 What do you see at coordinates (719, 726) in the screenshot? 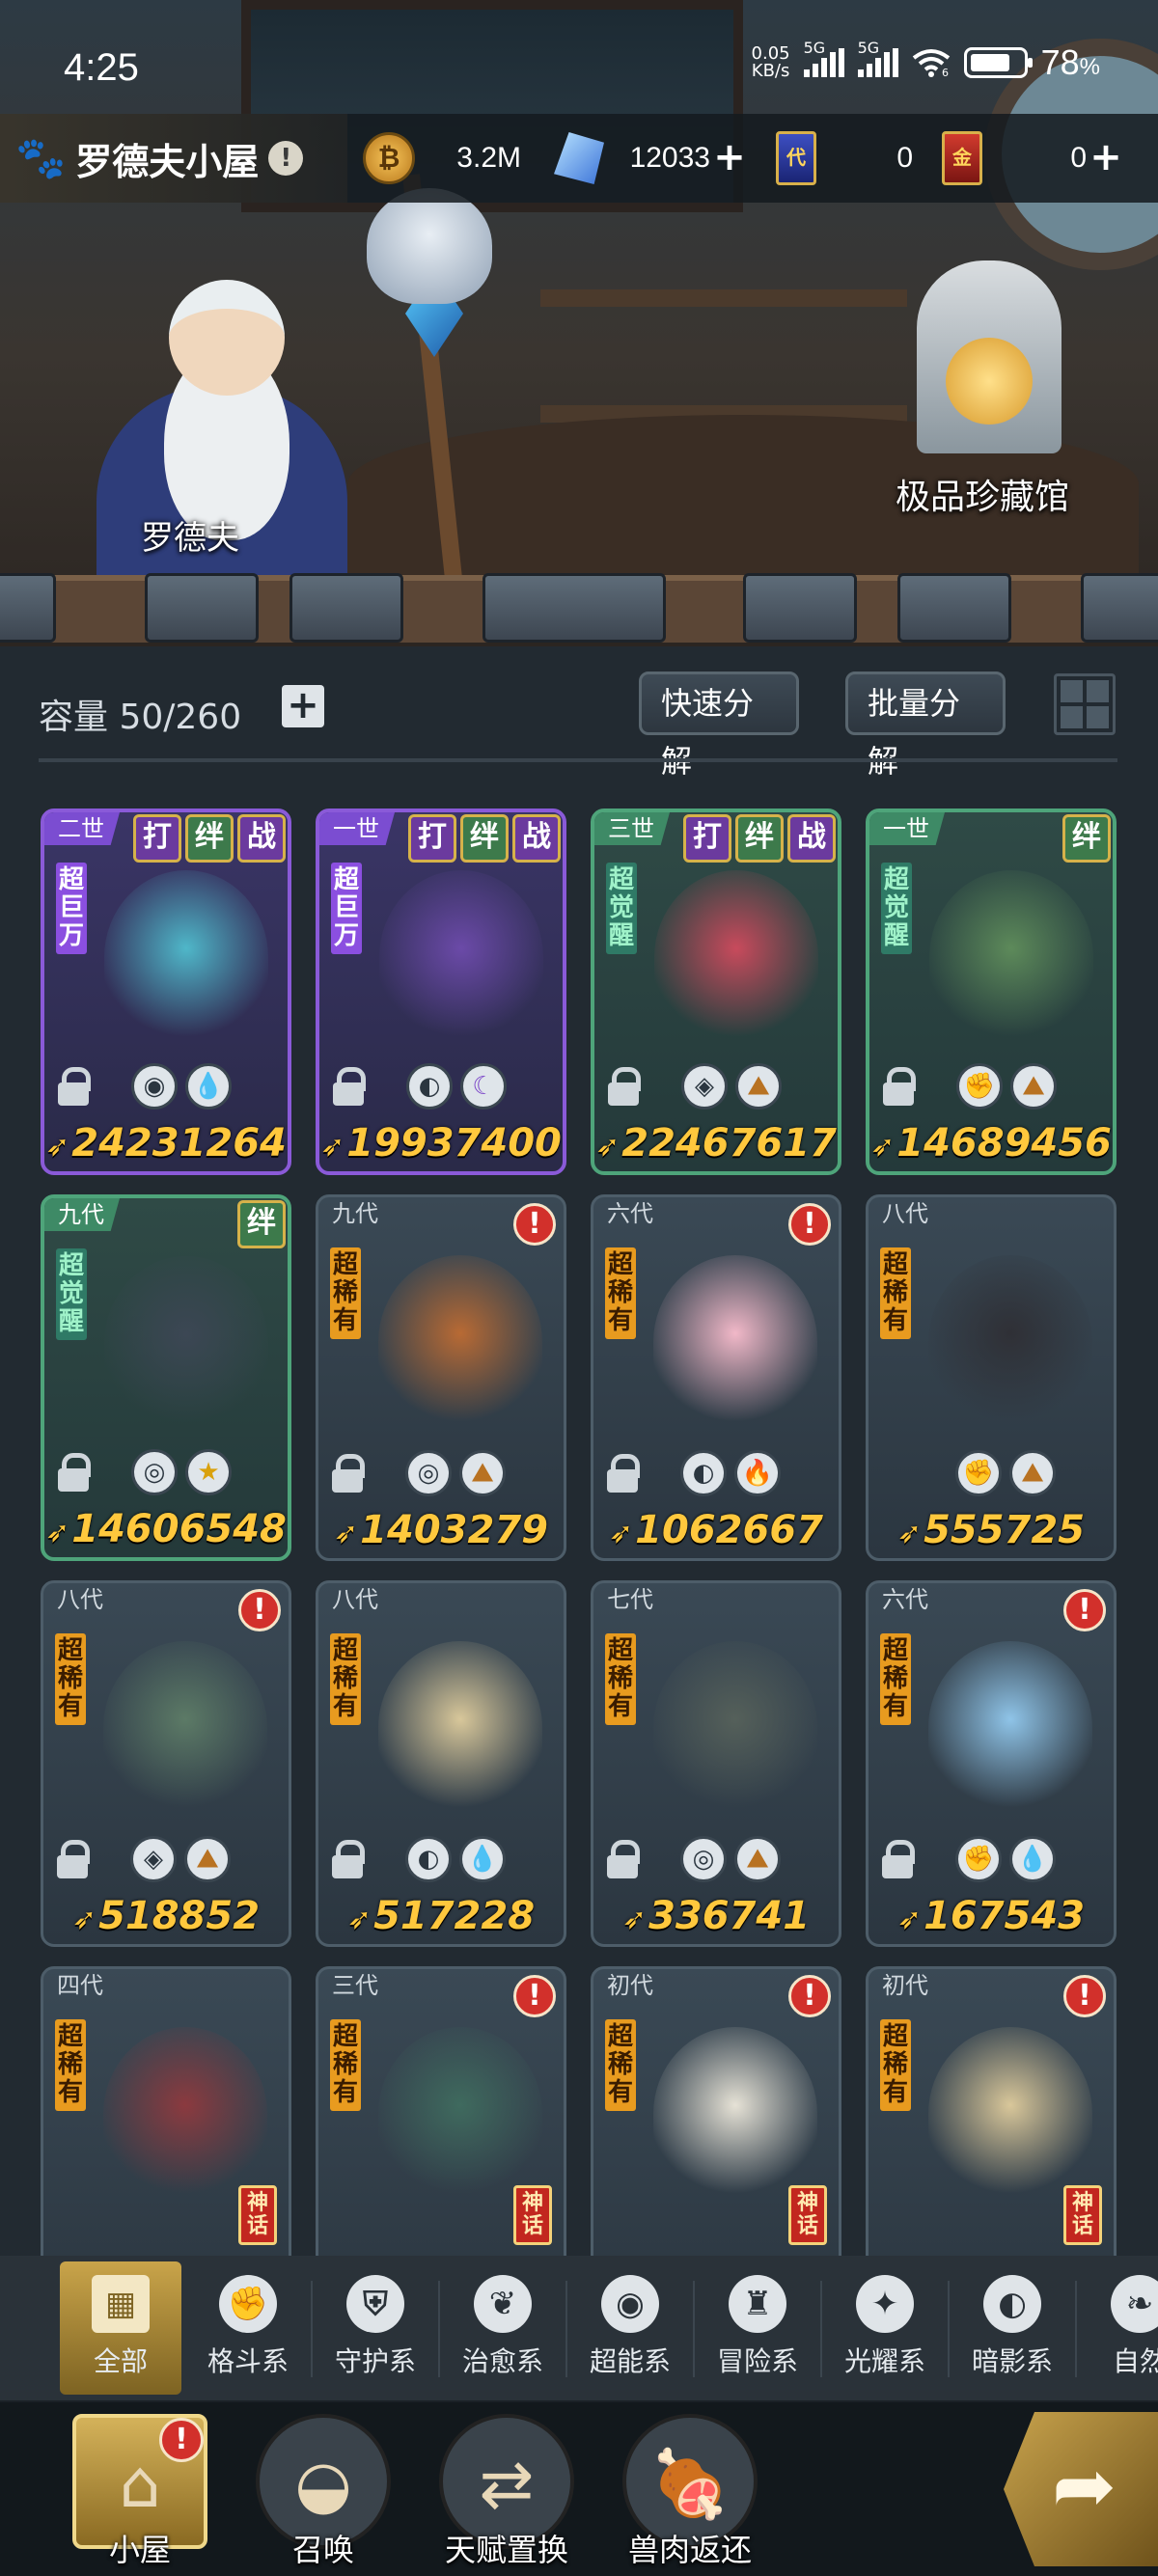
I see `quick-decompose-button: 快速分解` at bounding box center [719, 726].